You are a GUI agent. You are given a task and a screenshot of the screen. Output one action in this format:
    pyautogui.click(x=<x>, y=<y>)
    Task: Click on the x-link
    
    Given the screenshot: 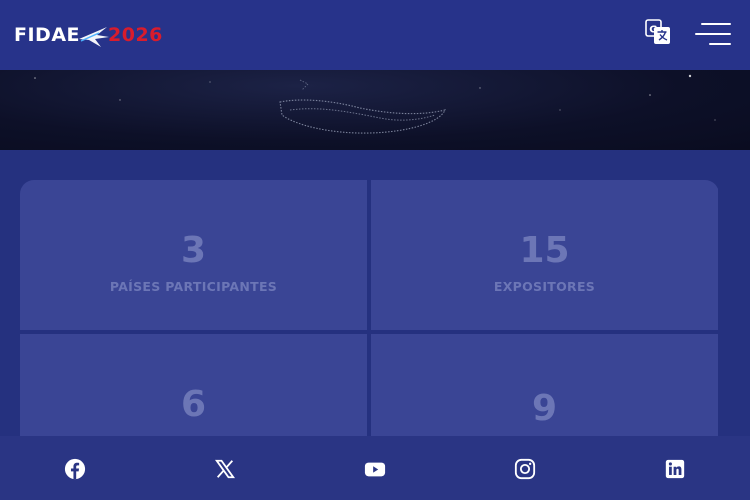 What is the action you would take?
    pyautogui.click(x=225, y=469)
    